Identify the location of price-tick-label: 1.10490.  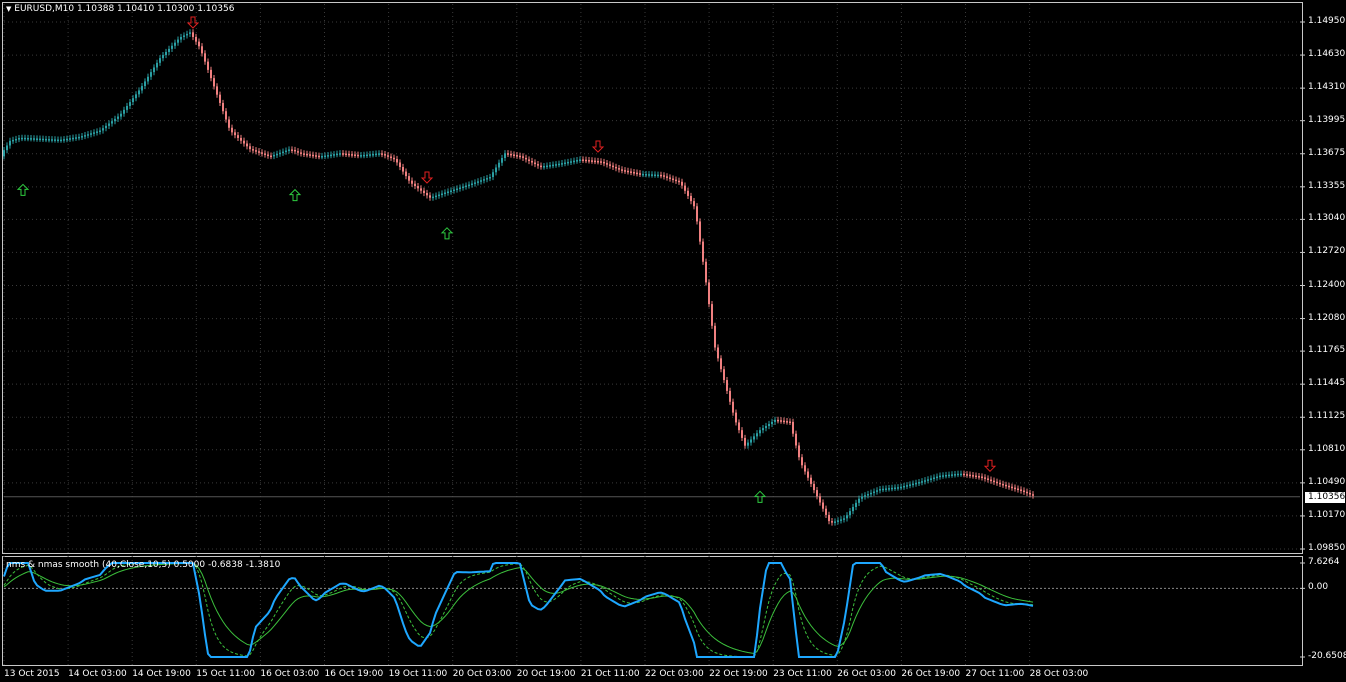
(1327, 481).